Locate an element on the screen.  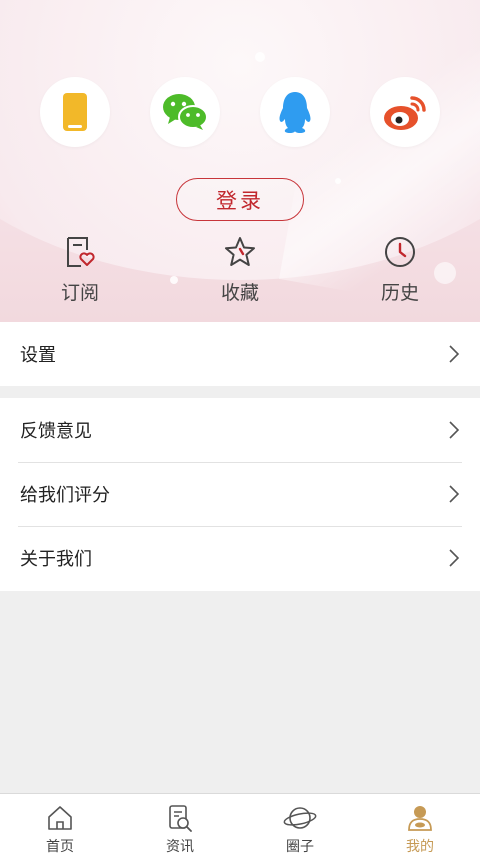
settings-group: 设置 is located at coordinates (240, 354).